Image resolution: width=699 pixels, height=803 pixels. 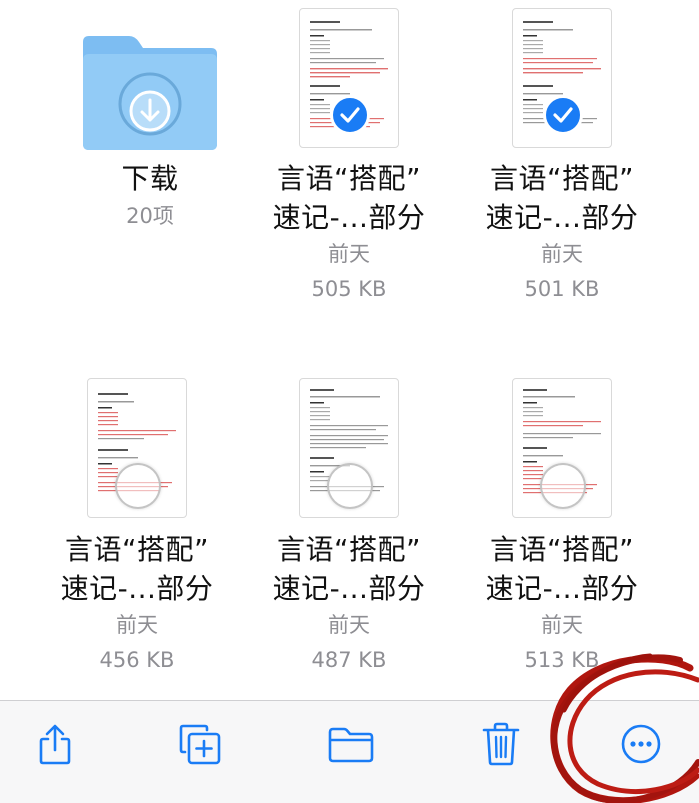 I want to click on trash-icon, so click(x=501, y=744).